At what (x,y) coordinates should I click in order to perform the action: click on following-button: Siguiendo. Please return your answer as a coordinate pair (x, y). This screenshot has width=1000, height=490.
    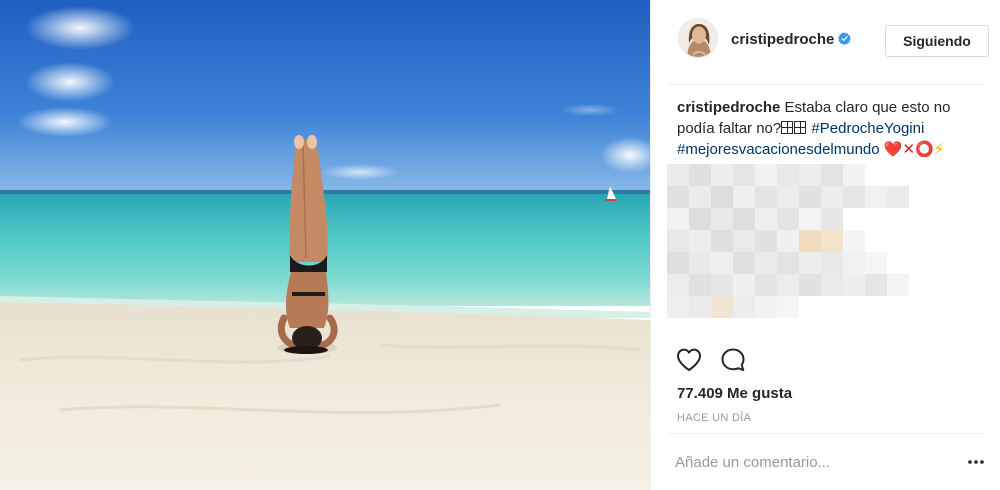
    Looking at the image, I should click on (937, 41).